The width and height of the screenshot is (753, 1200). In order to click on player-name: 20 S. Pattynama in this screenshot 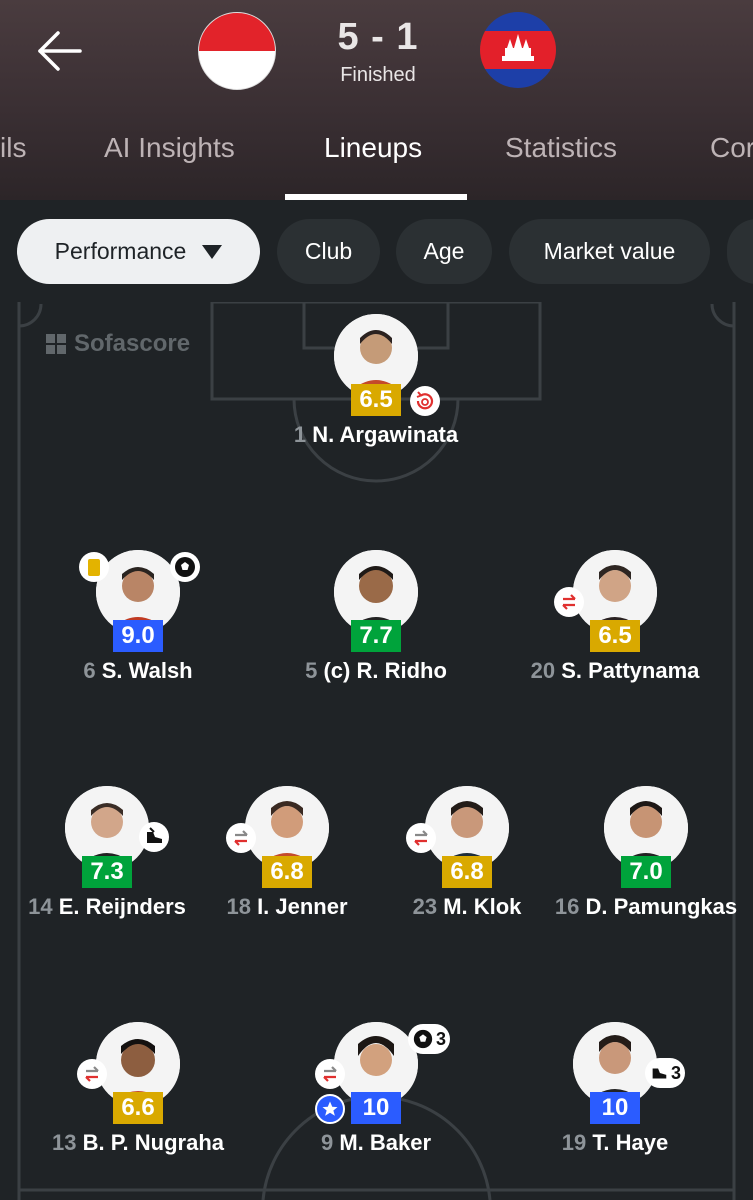, I will do `click(615, 670)`.